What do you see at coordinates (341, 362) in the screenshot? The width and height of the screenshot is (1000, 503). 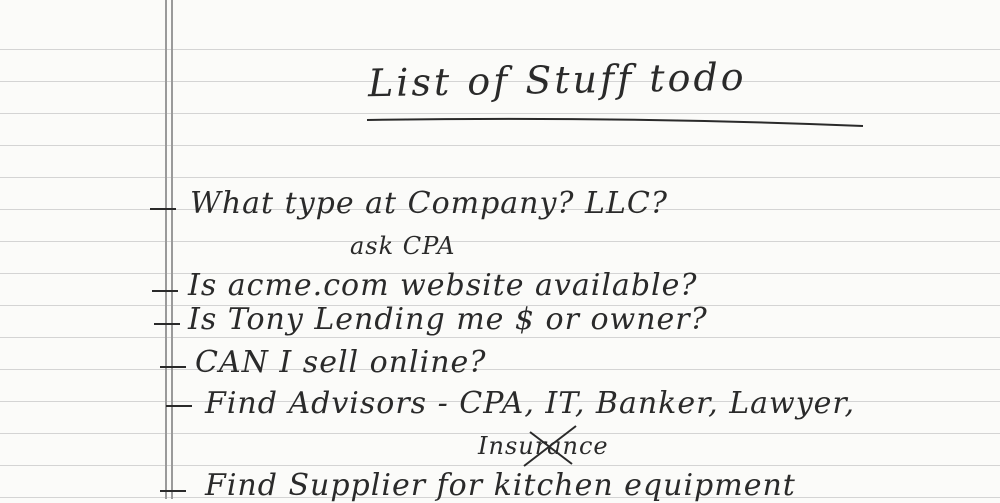 I see `list-item: CAN I sell online?` at bounding box center [341, 362].